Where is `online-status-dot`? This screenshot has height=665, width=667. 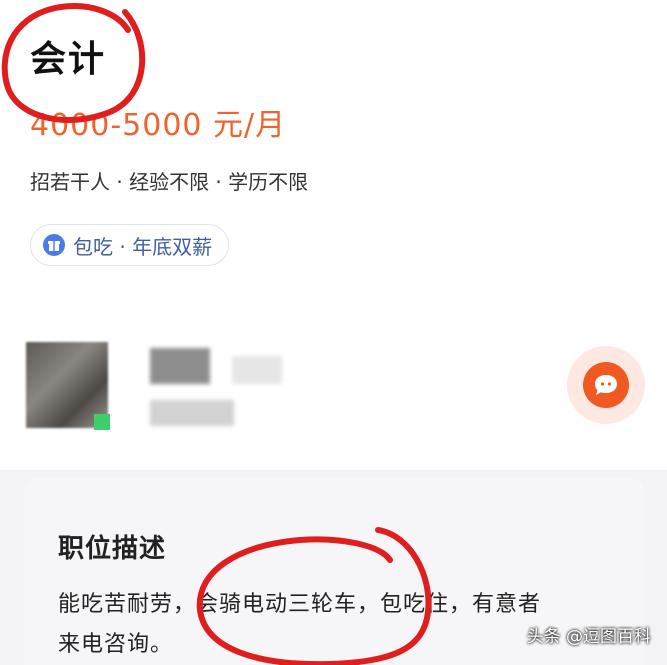
online-status-dot is located at coordinates (102, 422).